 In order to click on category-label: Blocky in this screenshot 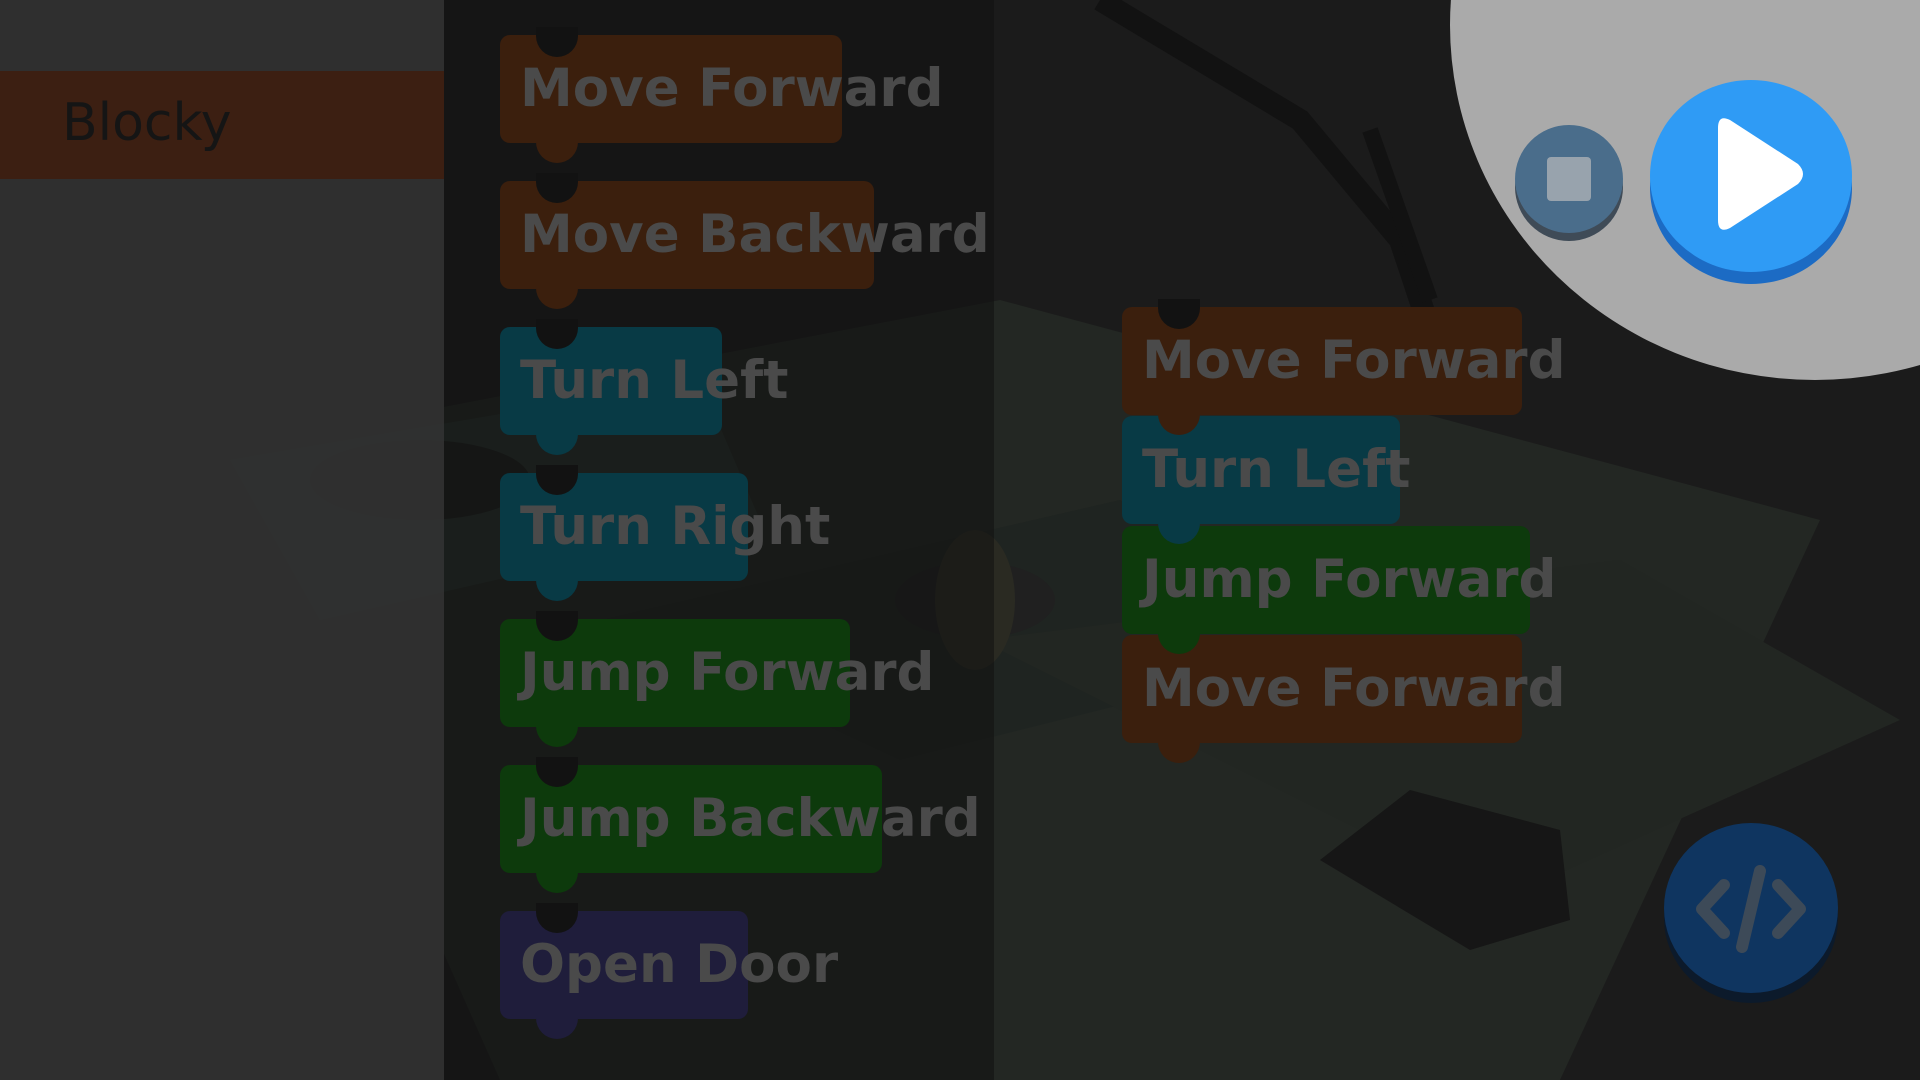, I will do `click(147, 123)`.